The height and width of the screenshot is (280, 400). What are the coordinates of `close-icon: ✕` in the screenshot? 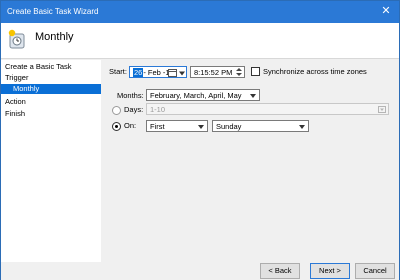 It's located at (386, 11).